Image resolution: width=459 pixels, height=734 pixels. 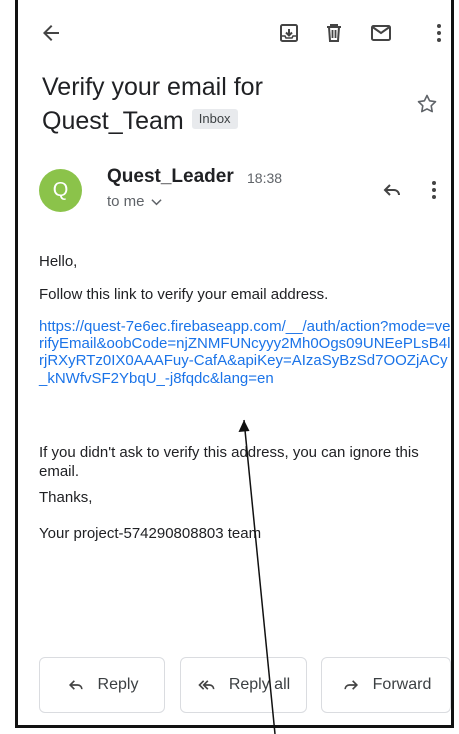 What do you see at coordinates (60, 190) in the screenshot?
I see `avatar: Q` at bounding box center [60, 190].